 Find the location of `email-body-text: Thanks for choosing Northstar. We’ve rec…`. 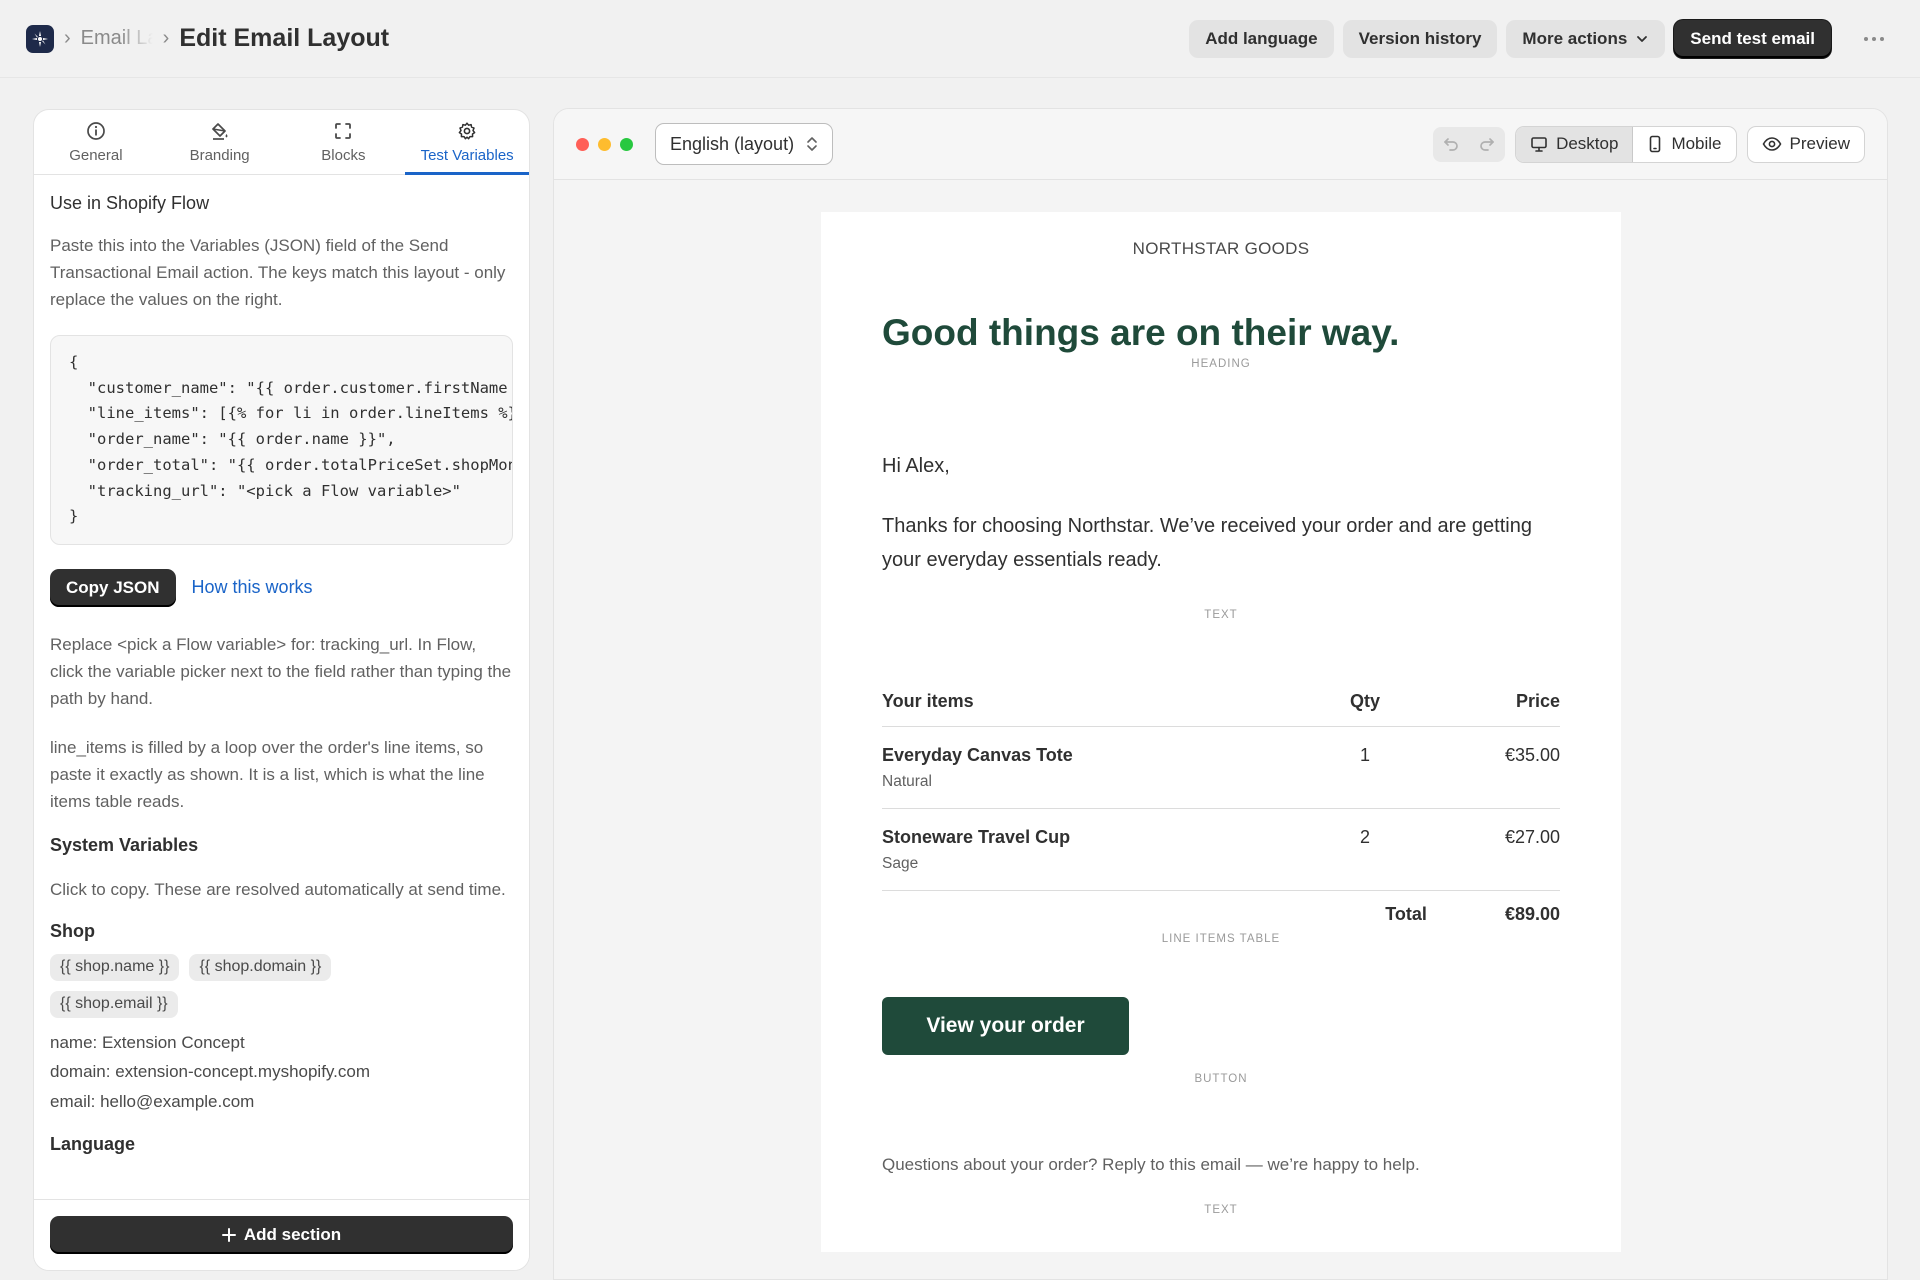

email-body-text: Thanks for choosing Northstar. We’ve rec… is located at coordinates (1212, 543).